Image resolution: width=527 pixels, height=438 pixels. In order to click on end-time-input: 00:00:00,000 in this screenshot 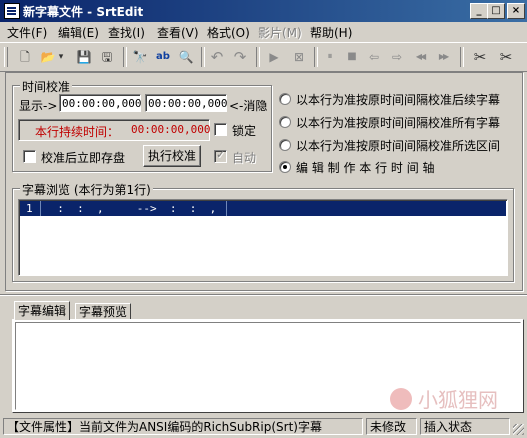, I will do `click(186, 103)`.